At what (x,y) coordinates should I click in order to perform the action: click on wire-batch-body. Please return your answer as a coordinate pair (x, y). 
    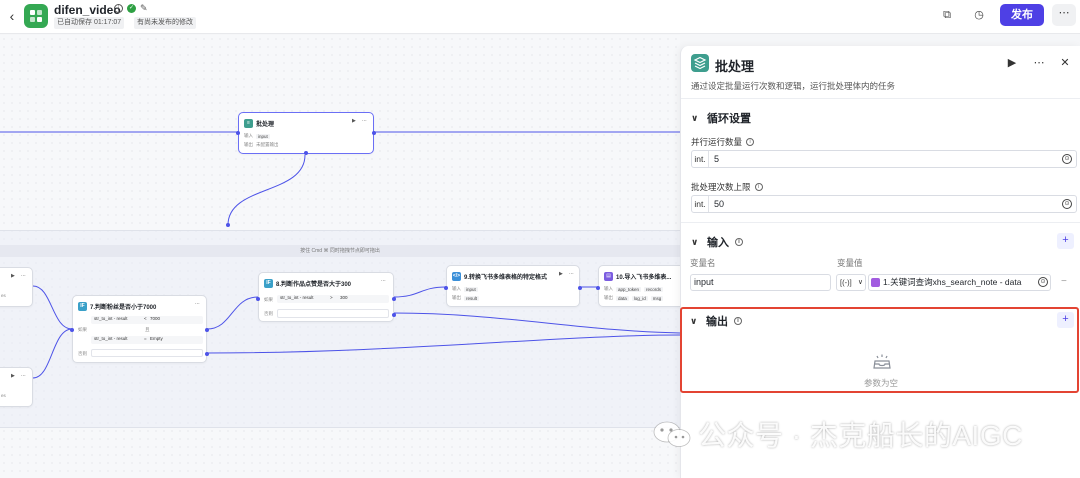
    Looking at the image, I should click on (266, 190).